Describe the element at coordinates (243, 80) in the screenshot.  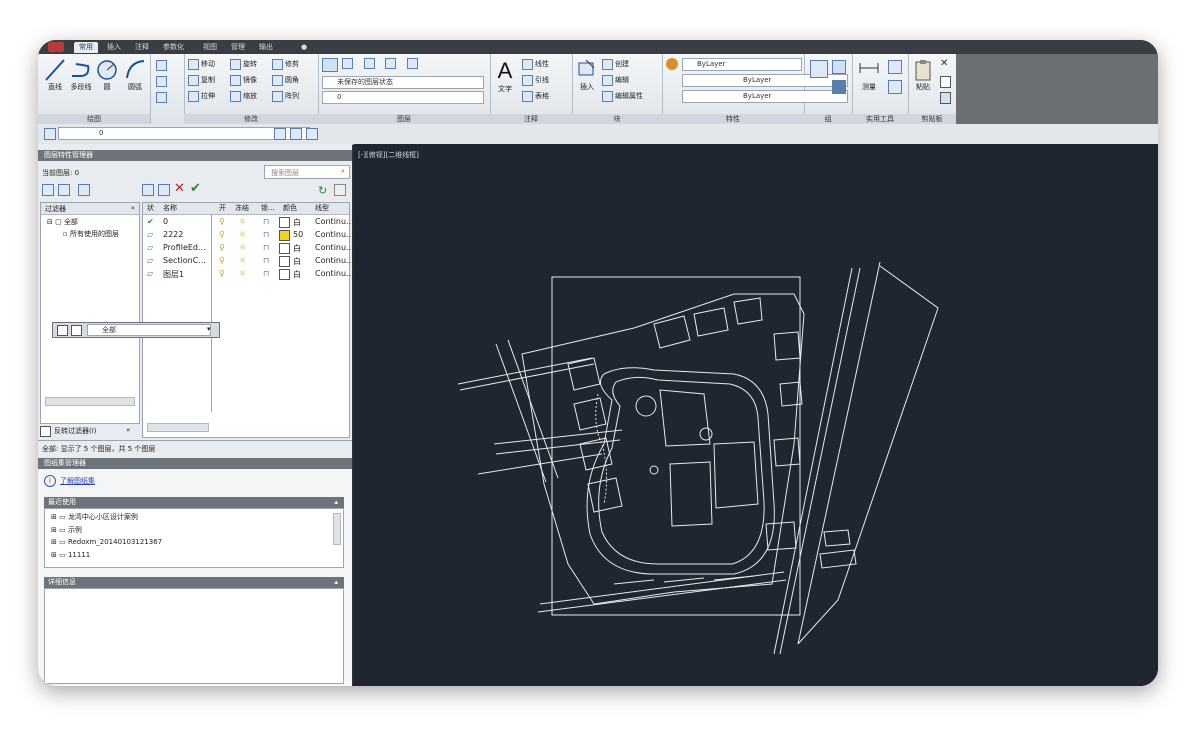
I see `mirror-button: 镜像` at that location.